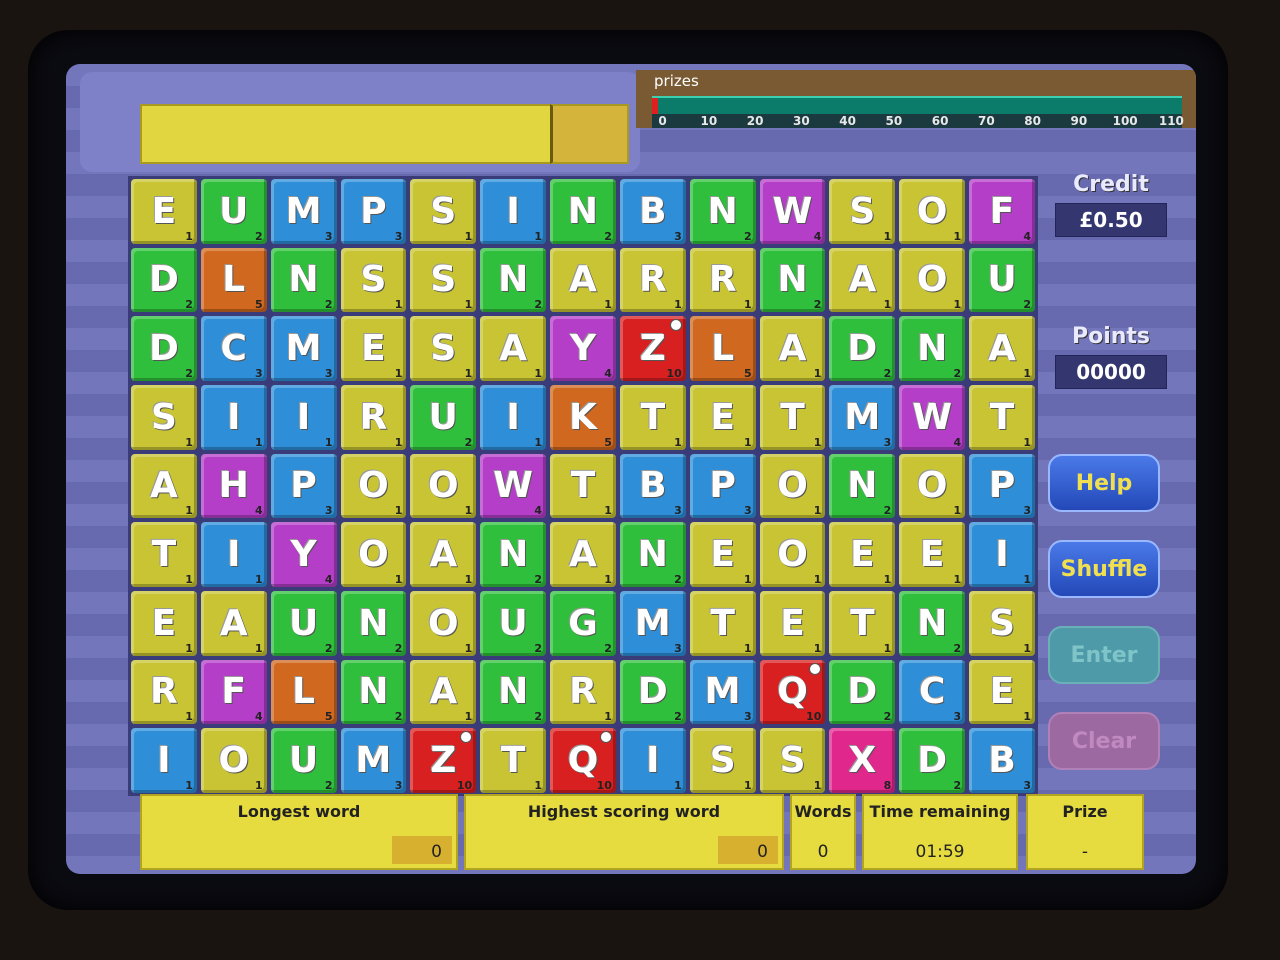 Image resolution: width=1280 pixels, height=960 pixels. I want to click on letter-tile: X8, so click(862, 760).